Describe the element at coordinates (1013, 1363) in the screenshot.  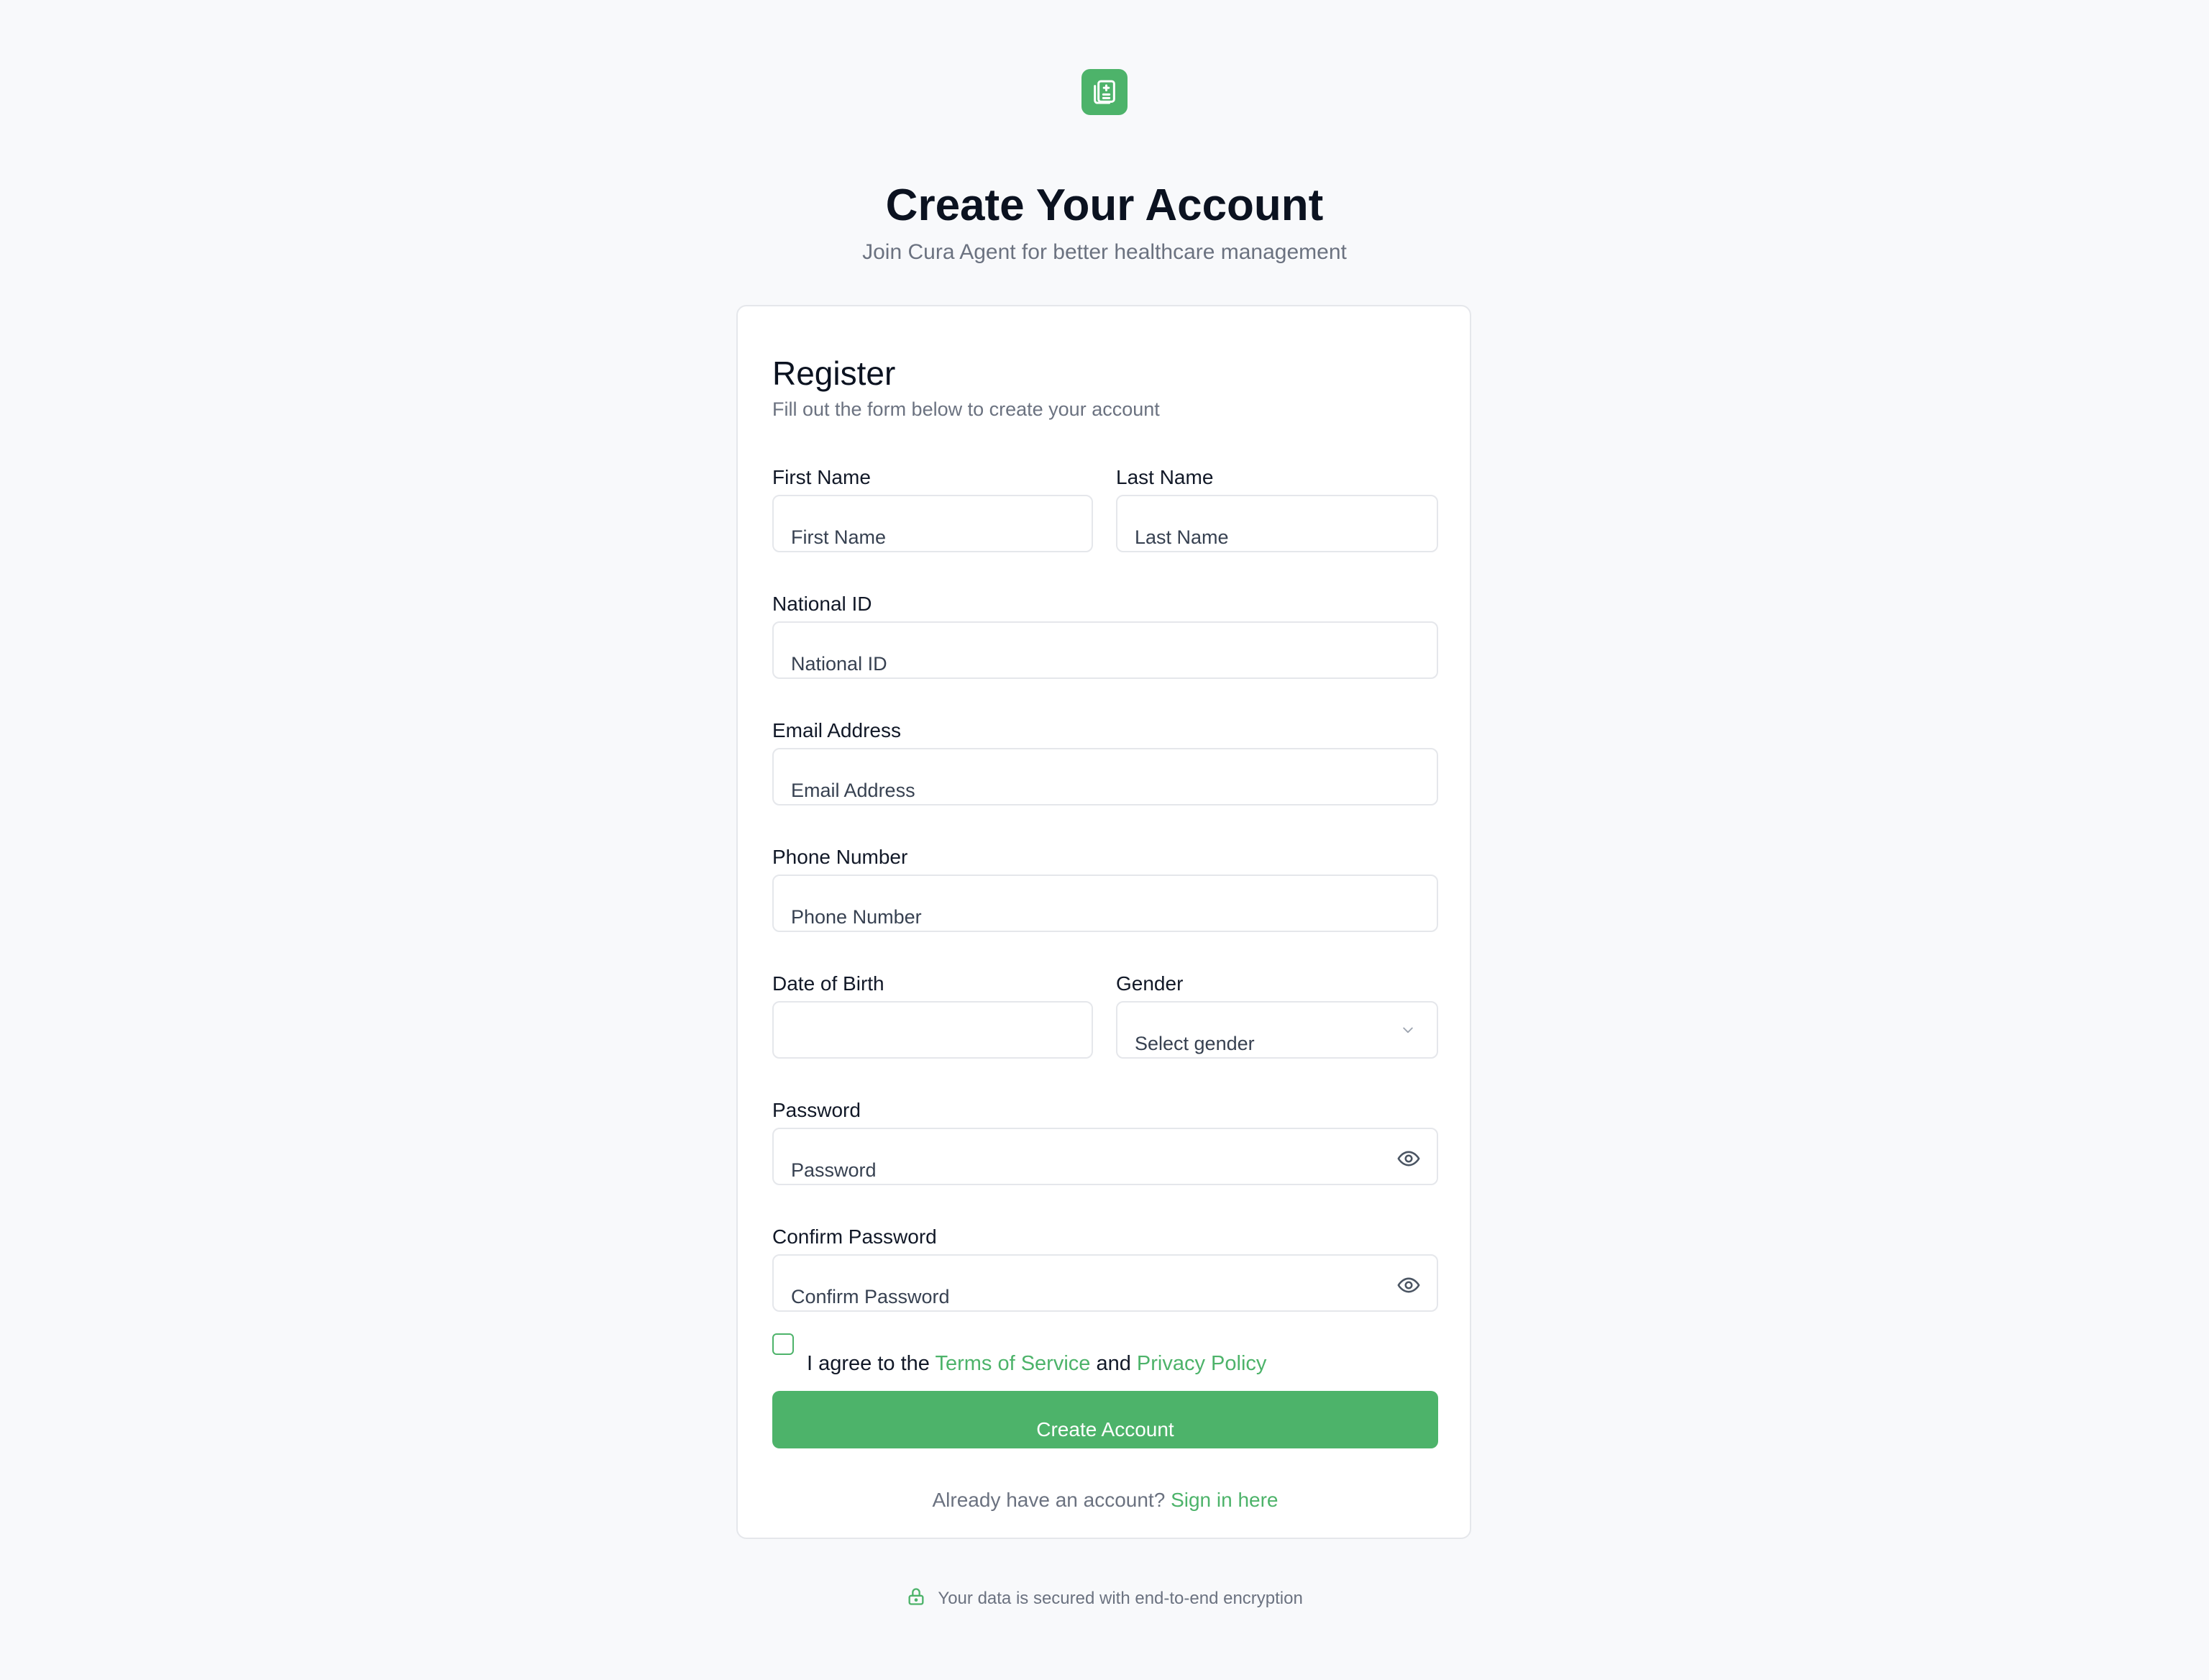
I see `terms-of-service-link: Terms of Service` at that location.